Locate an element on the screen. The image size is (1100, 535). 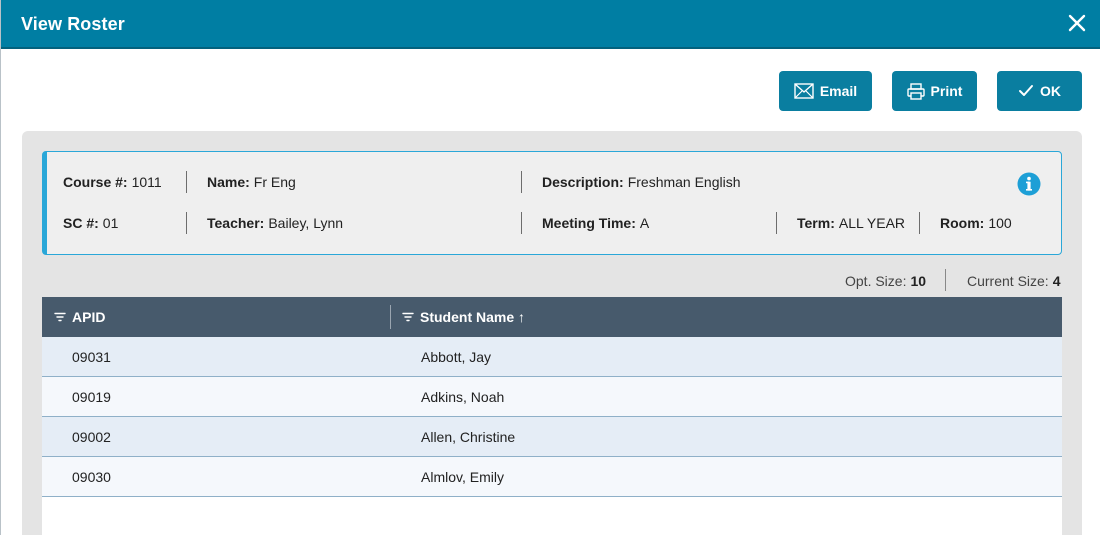
close-button is located at coordinates (1077, 23).